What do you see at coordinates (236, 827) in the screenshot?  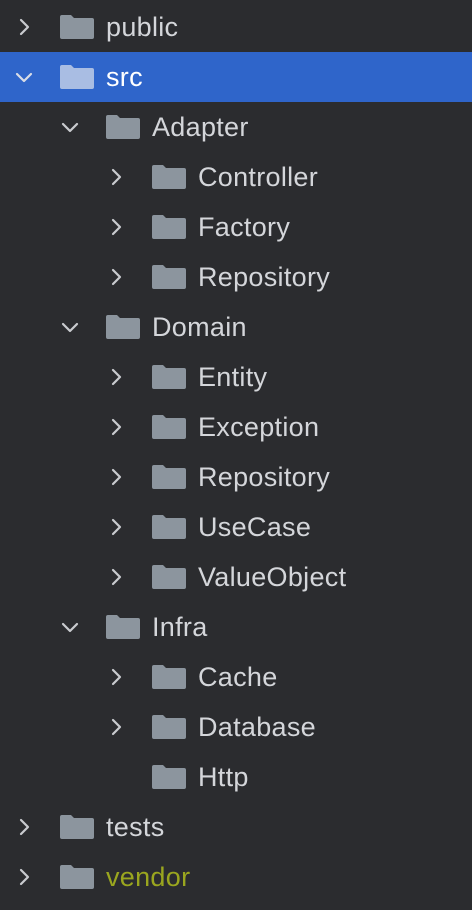 I see `tree-item-tests: tests` at bounding box center [236, 827].